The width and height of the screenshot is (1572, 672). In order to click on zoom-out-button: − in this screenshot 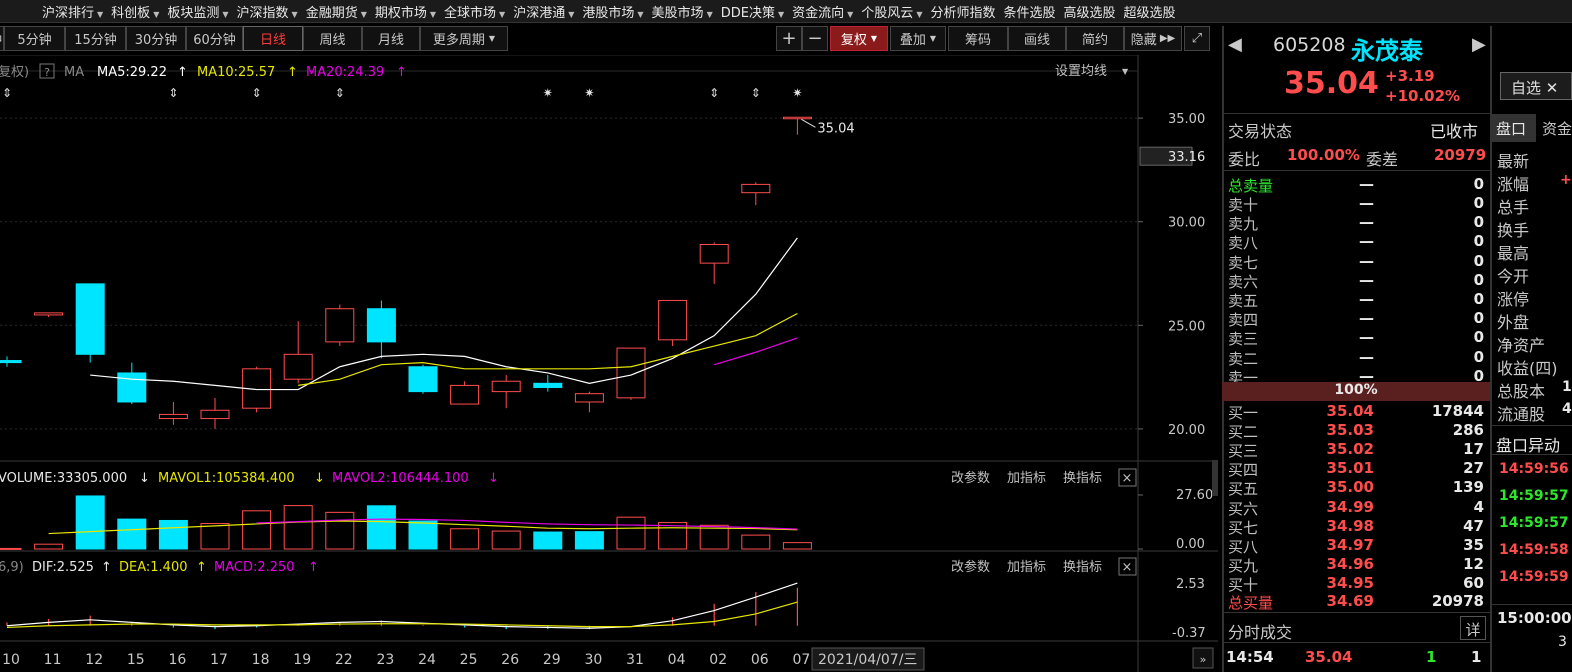, I will do `click(815, 38)`.